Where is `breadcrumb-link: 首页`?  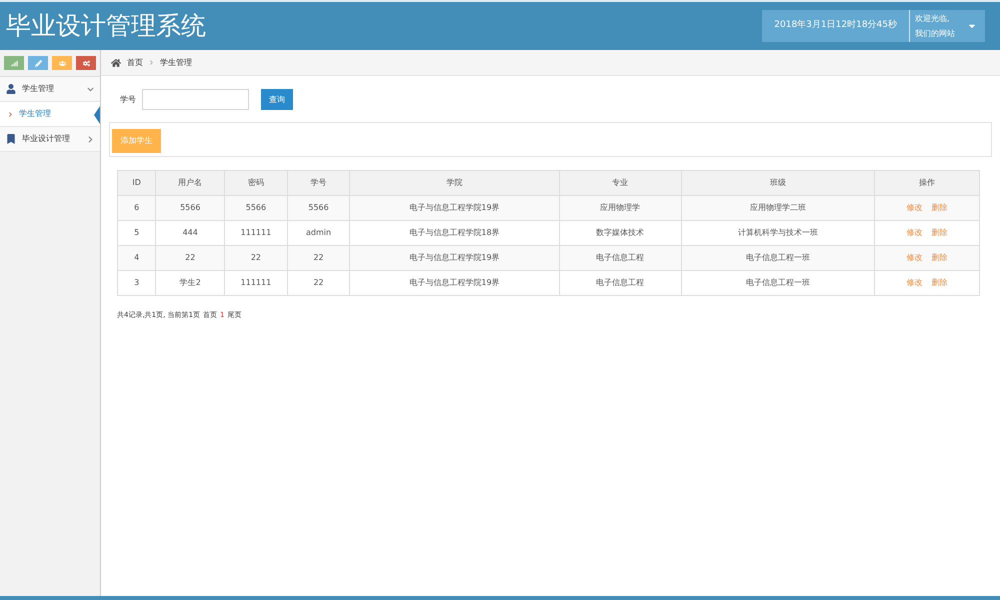
breadcrumb-link: 首页 is located at coordinates (135, 62).